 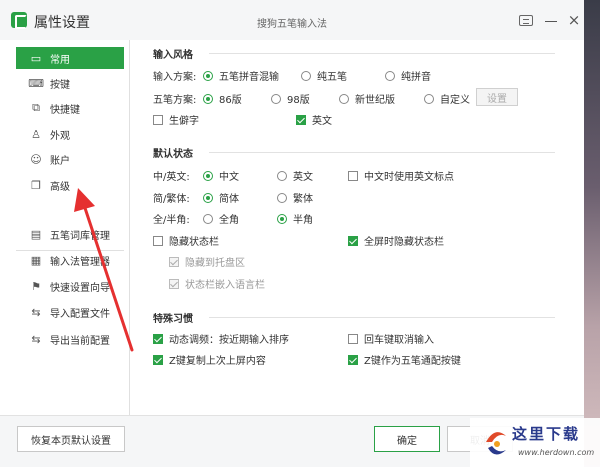 What do you see at coordinates (173, 319) in the screenshot?
I see `section-title-special-habits: 特殊习惯` at bounding box center [173, 319].